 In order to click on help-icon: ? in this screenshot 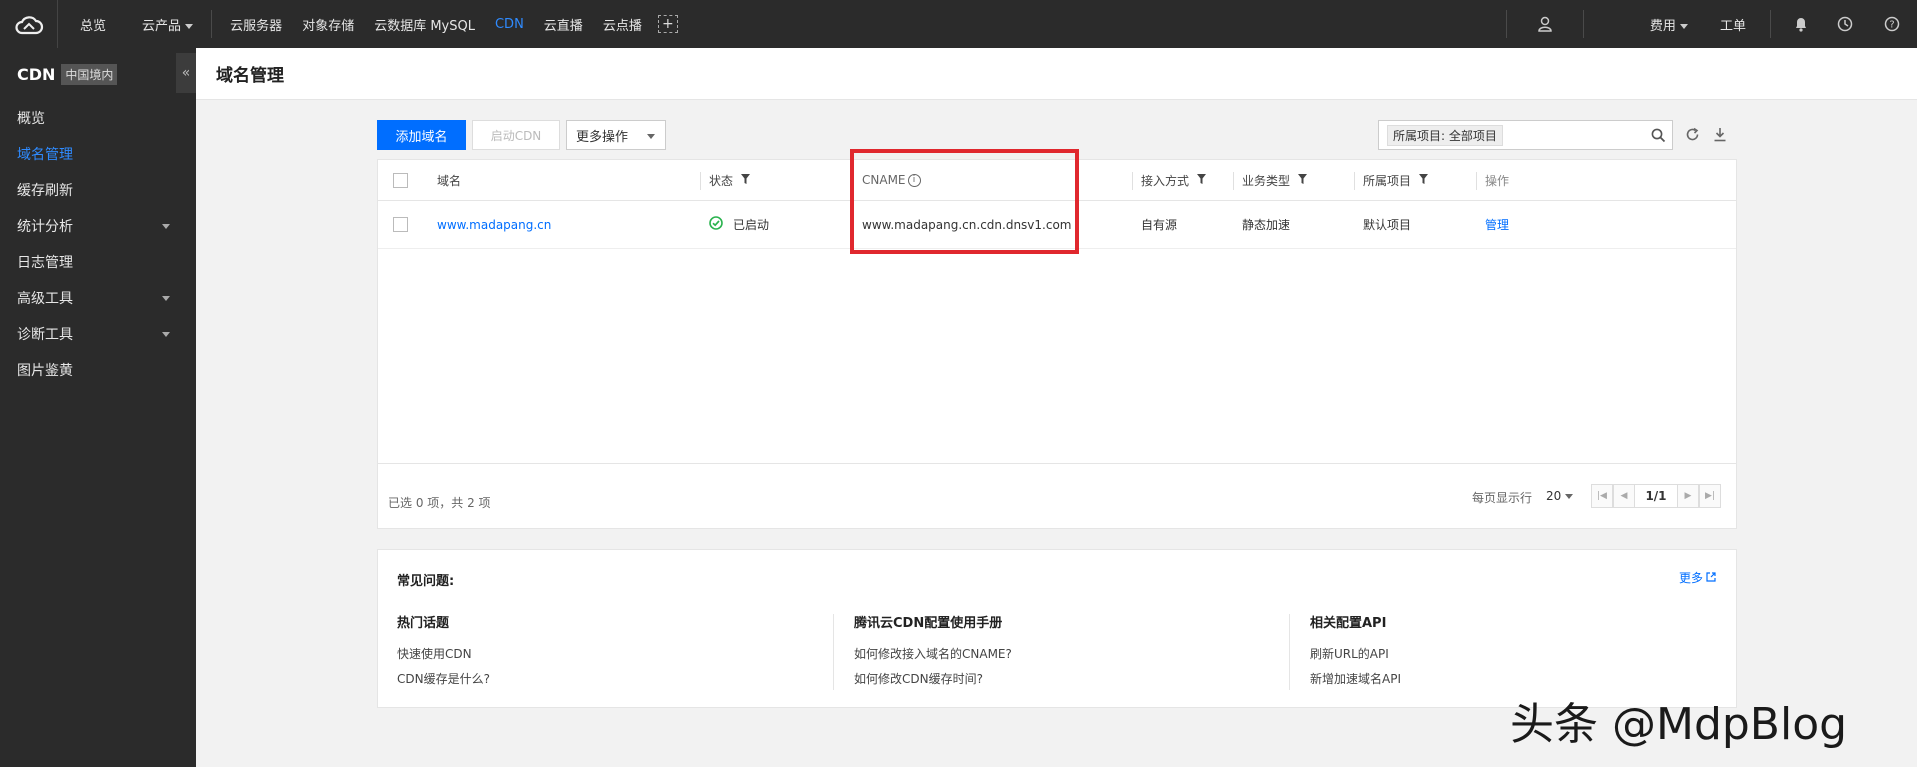, I will do `click(1892, 24)`.